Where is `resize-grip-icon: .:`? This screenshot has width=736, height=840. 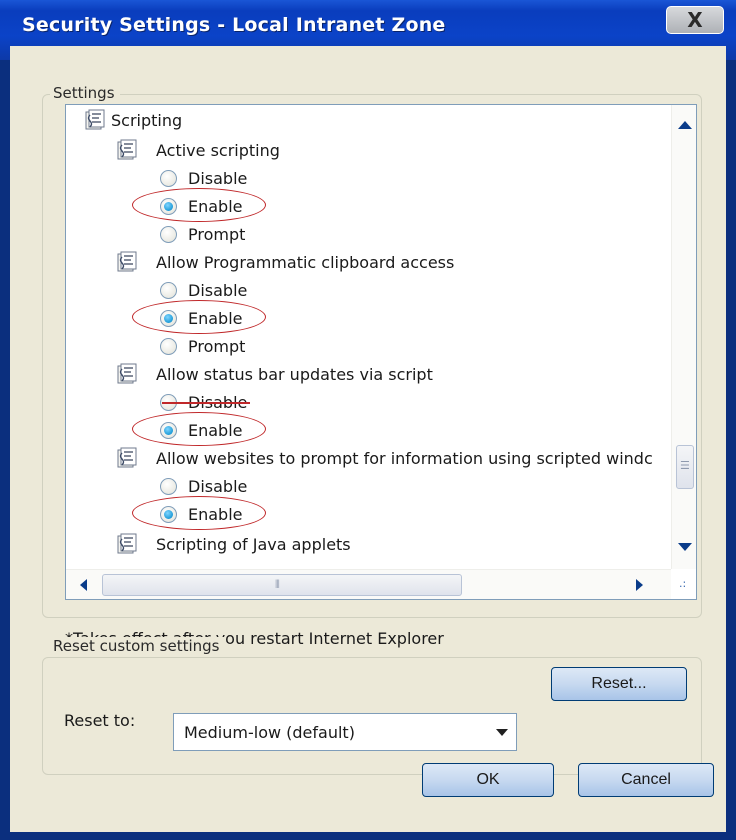 resize-grip-icon: .: is located at coordinates (683, 584).